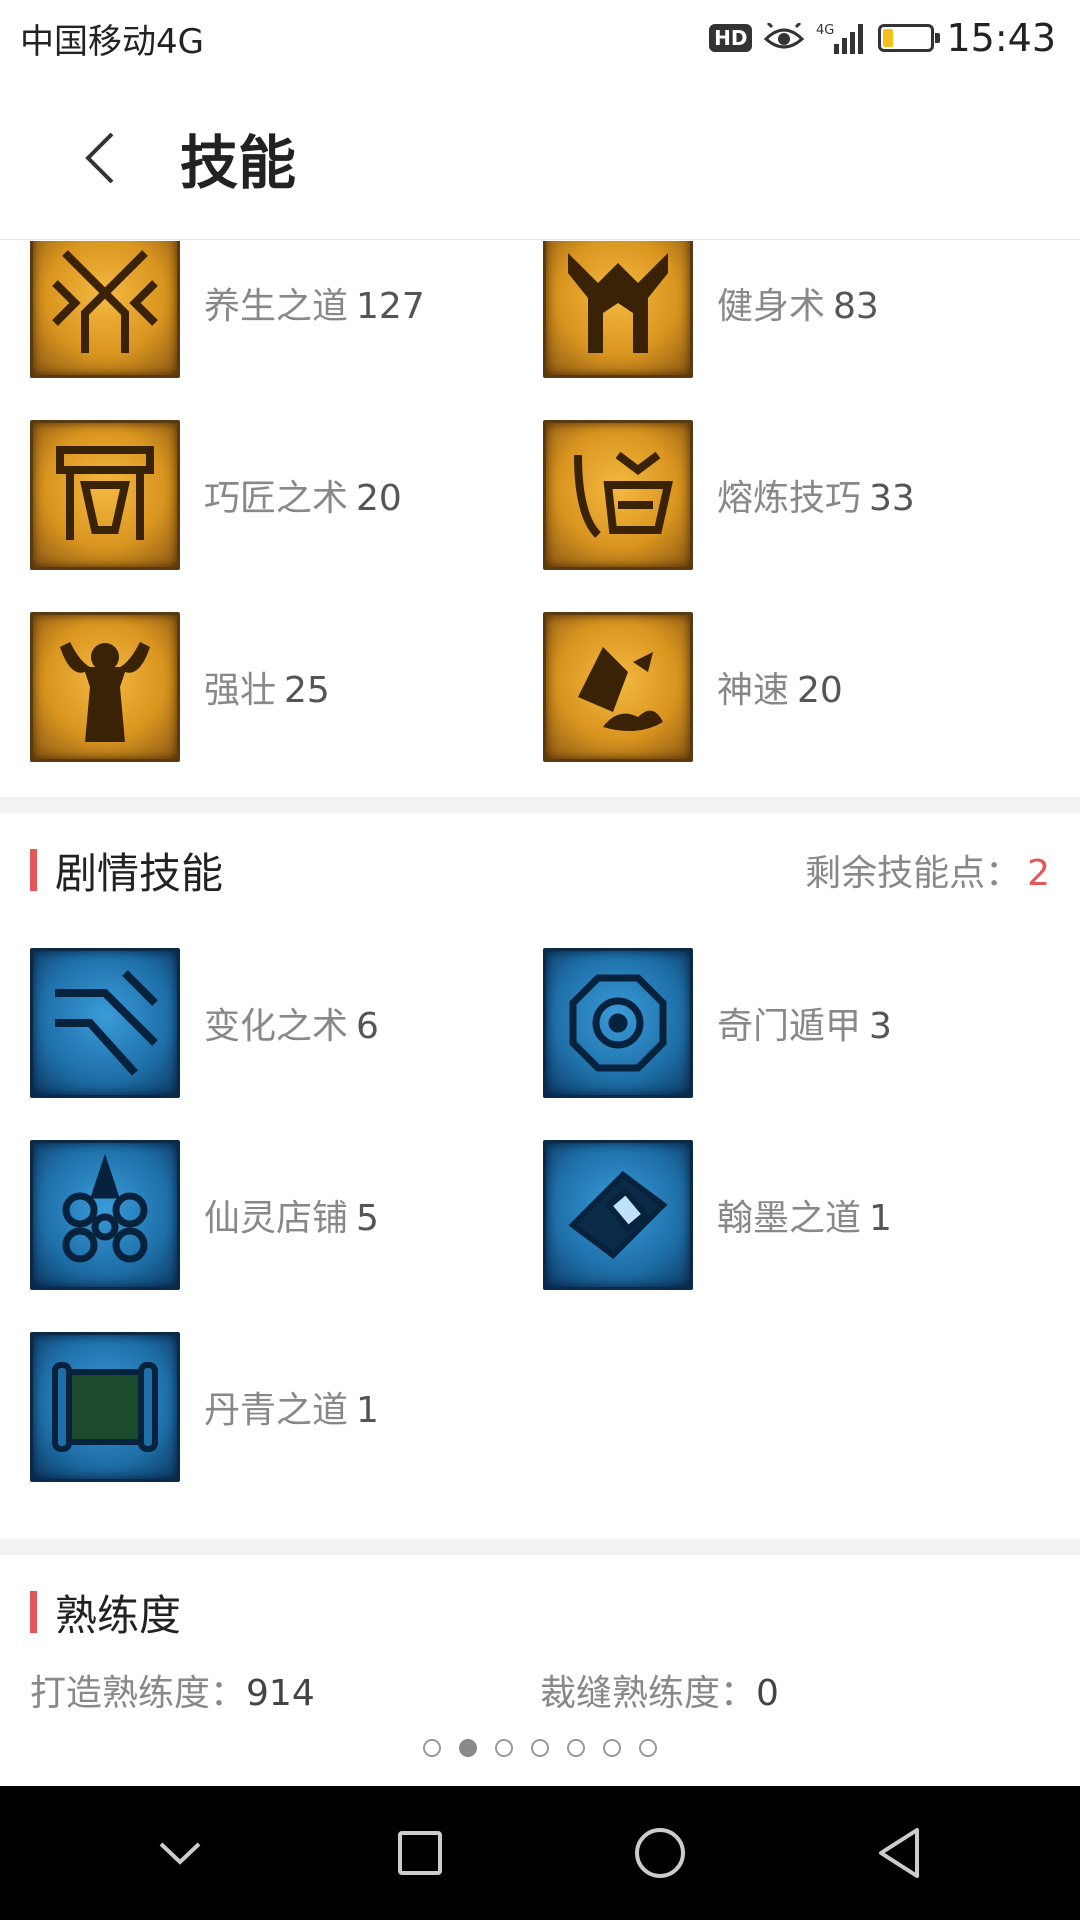  I want to click on skill-level: 83, so click(856, 306).